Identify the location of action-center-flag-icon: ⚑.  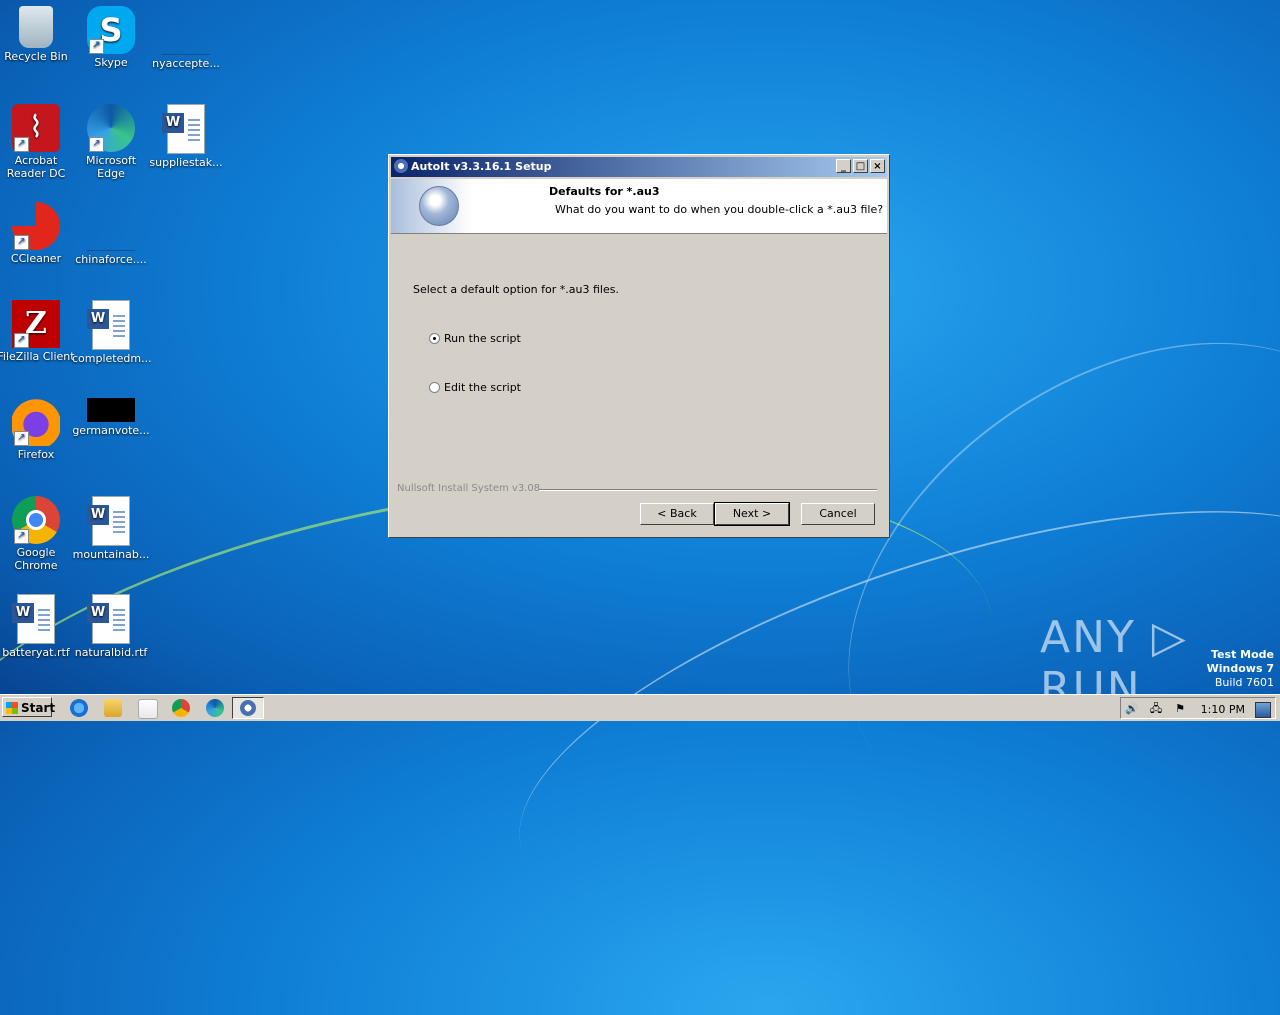
(1180, 709).